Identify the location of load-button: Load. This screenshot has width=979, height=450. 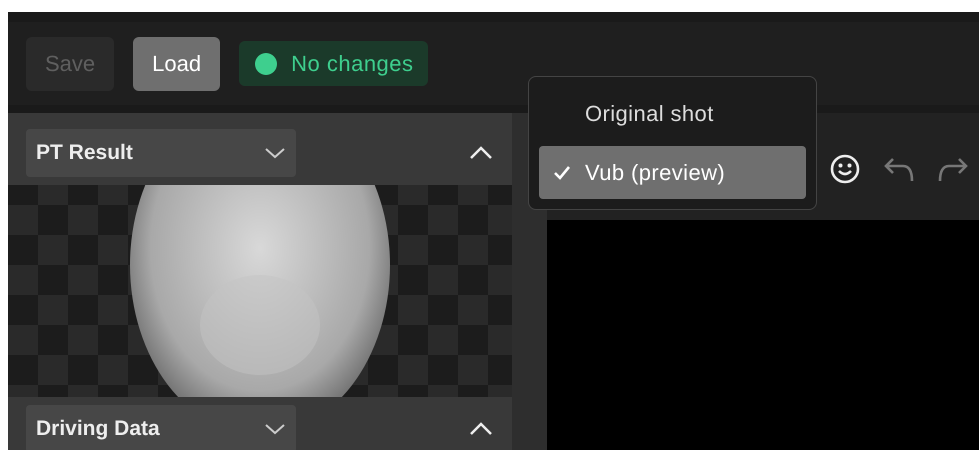
(176, 63).